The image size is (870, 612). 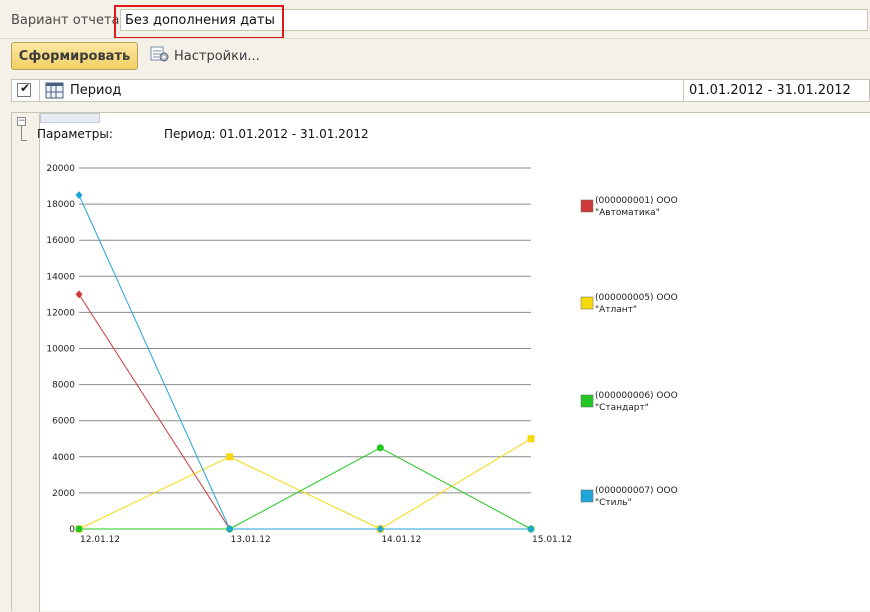 I want to click on legend-label: "Автоматика", so click(x=627, y=213).